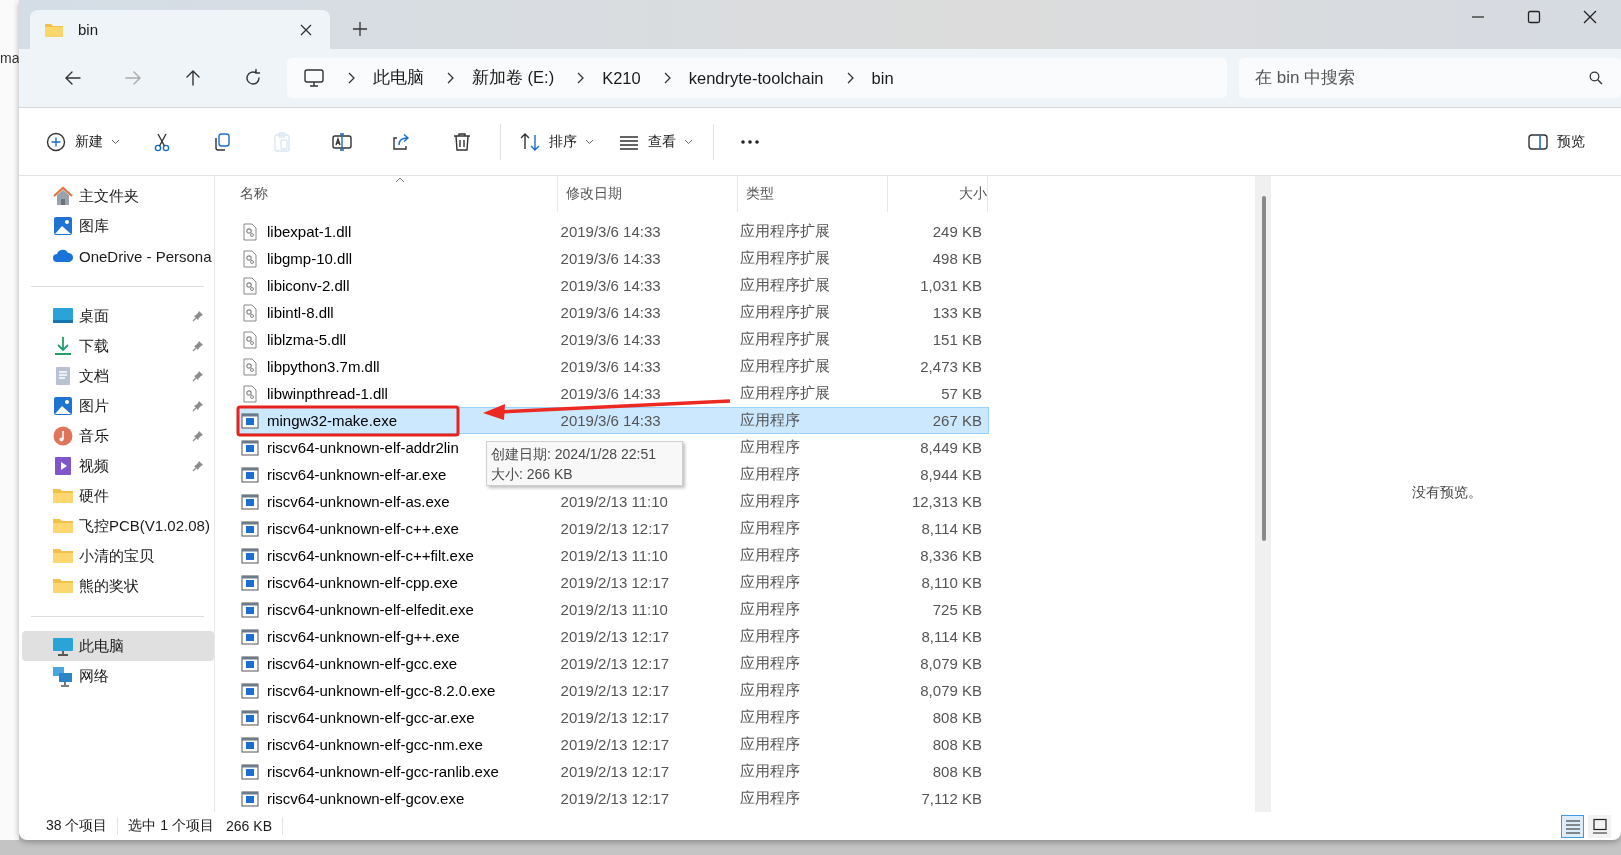  Describe the element at coordinates (362, 663) in the screenshot. I see `file-name: riscv64-unknown-elf-gcc.exe` at that location.